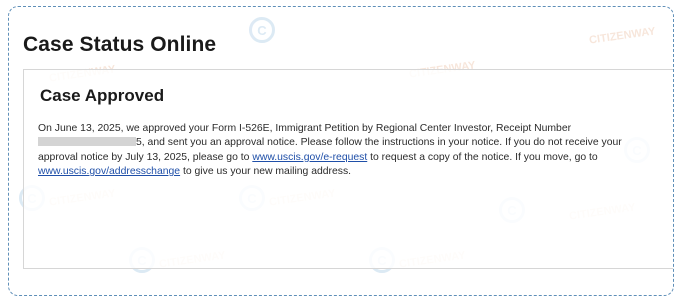 This screenshot has width=678, height=303. What do you see at coordinates (309, 157) in the screenshot?
I see `request-copy-link: www.uscis.gov/e-request` at bounding box center [309, 157].